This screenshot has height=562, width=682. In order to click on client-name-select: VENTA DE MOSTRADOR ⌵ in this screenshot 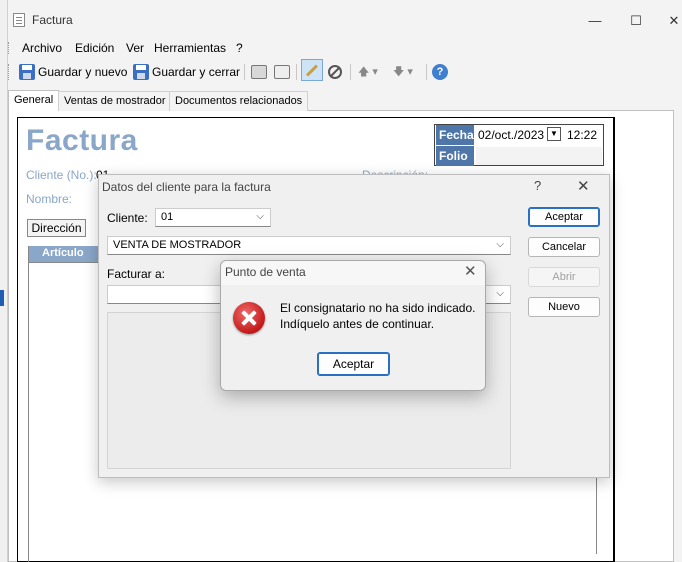, I will do `click(309, 245)`.